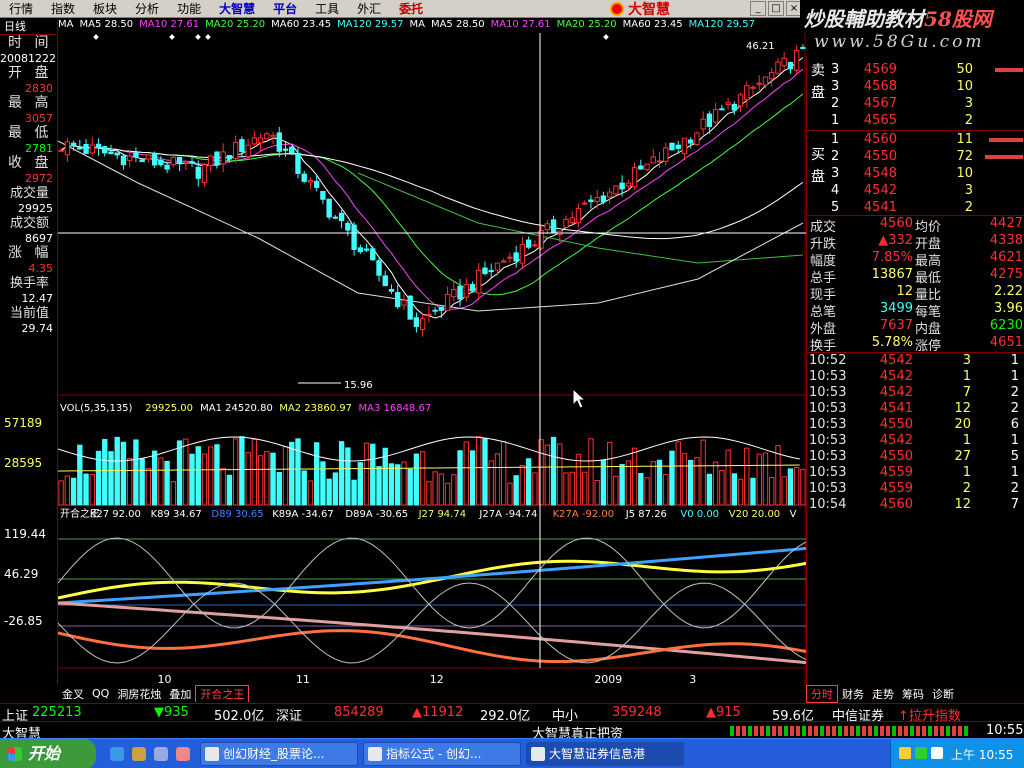 The width and height of the screenshot is (1024, 768). Describe the element at coordinates (915, 489) in the screenshot. I see `tick-row: 10:53 4559 2 2` at that location.